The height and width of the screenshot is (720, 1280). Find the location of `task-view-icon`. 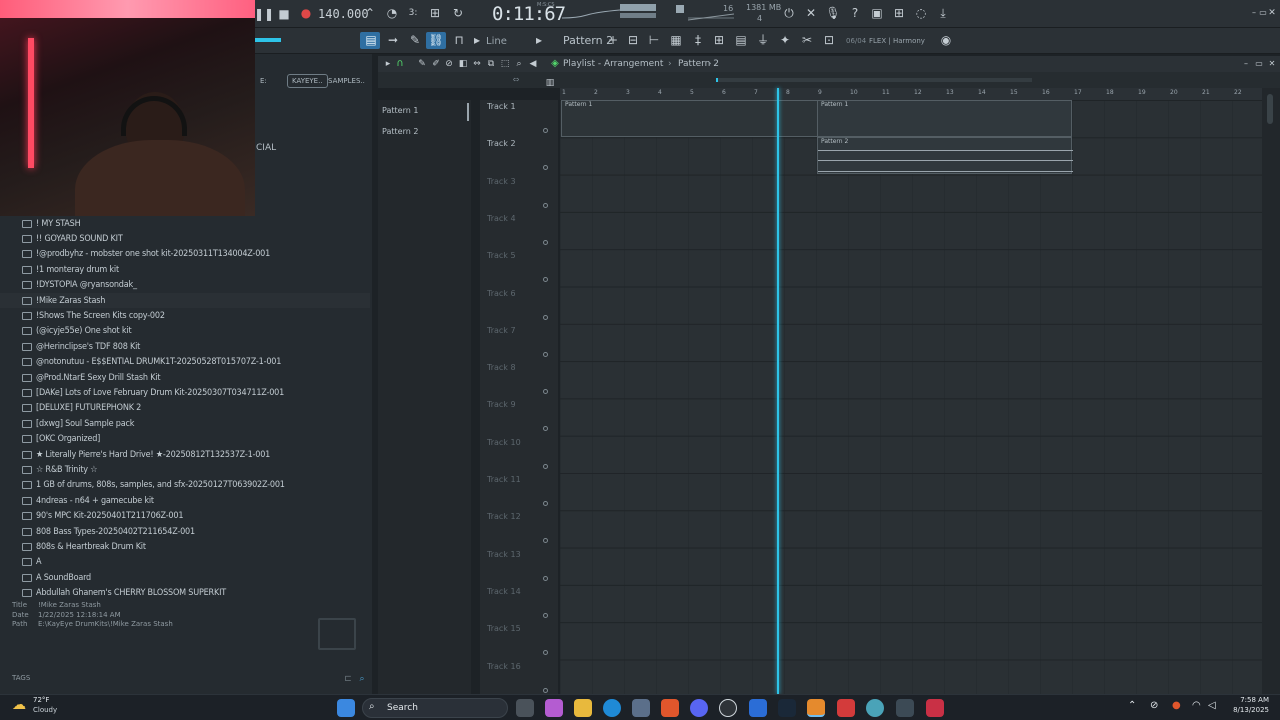

task-view-icon is located at coordinates (525, 708).